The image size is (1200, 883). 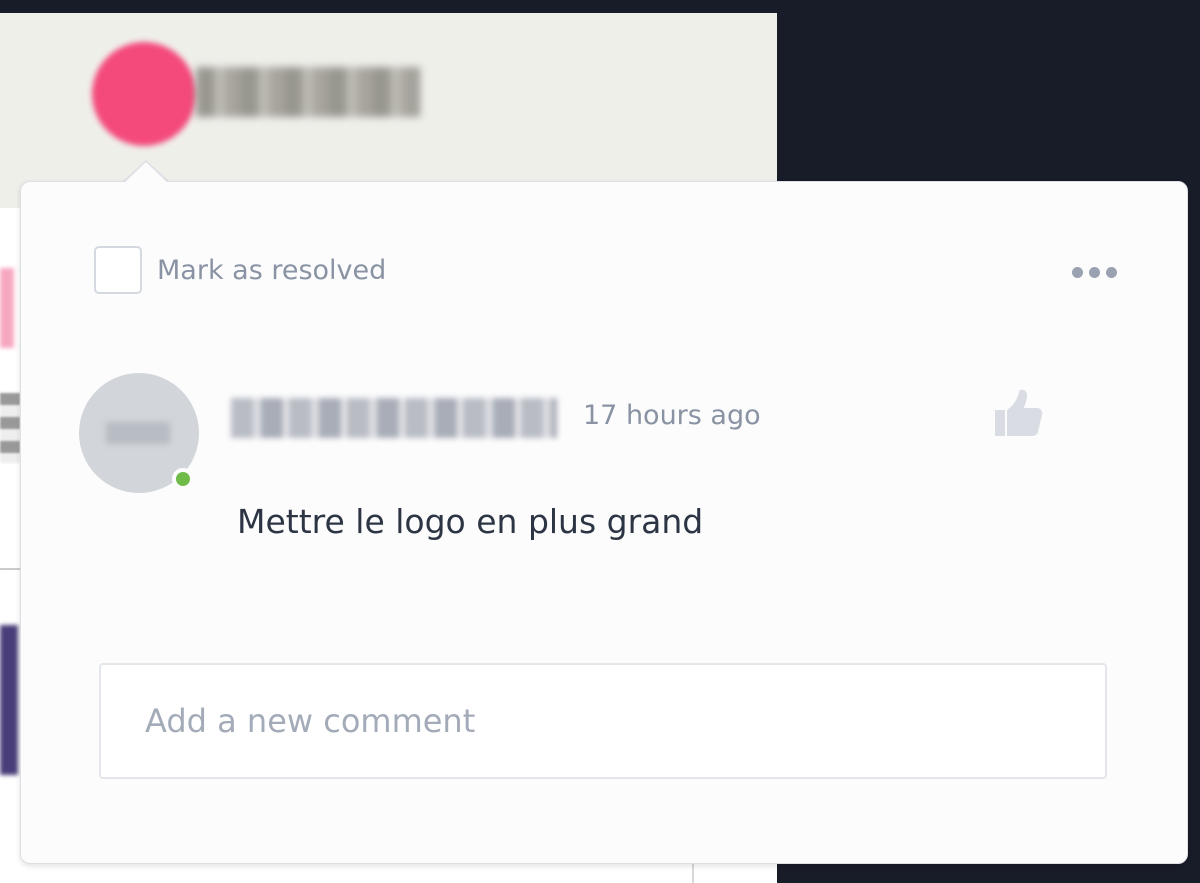 I want to click on more-options-icon, so click(x=1094, y=272).